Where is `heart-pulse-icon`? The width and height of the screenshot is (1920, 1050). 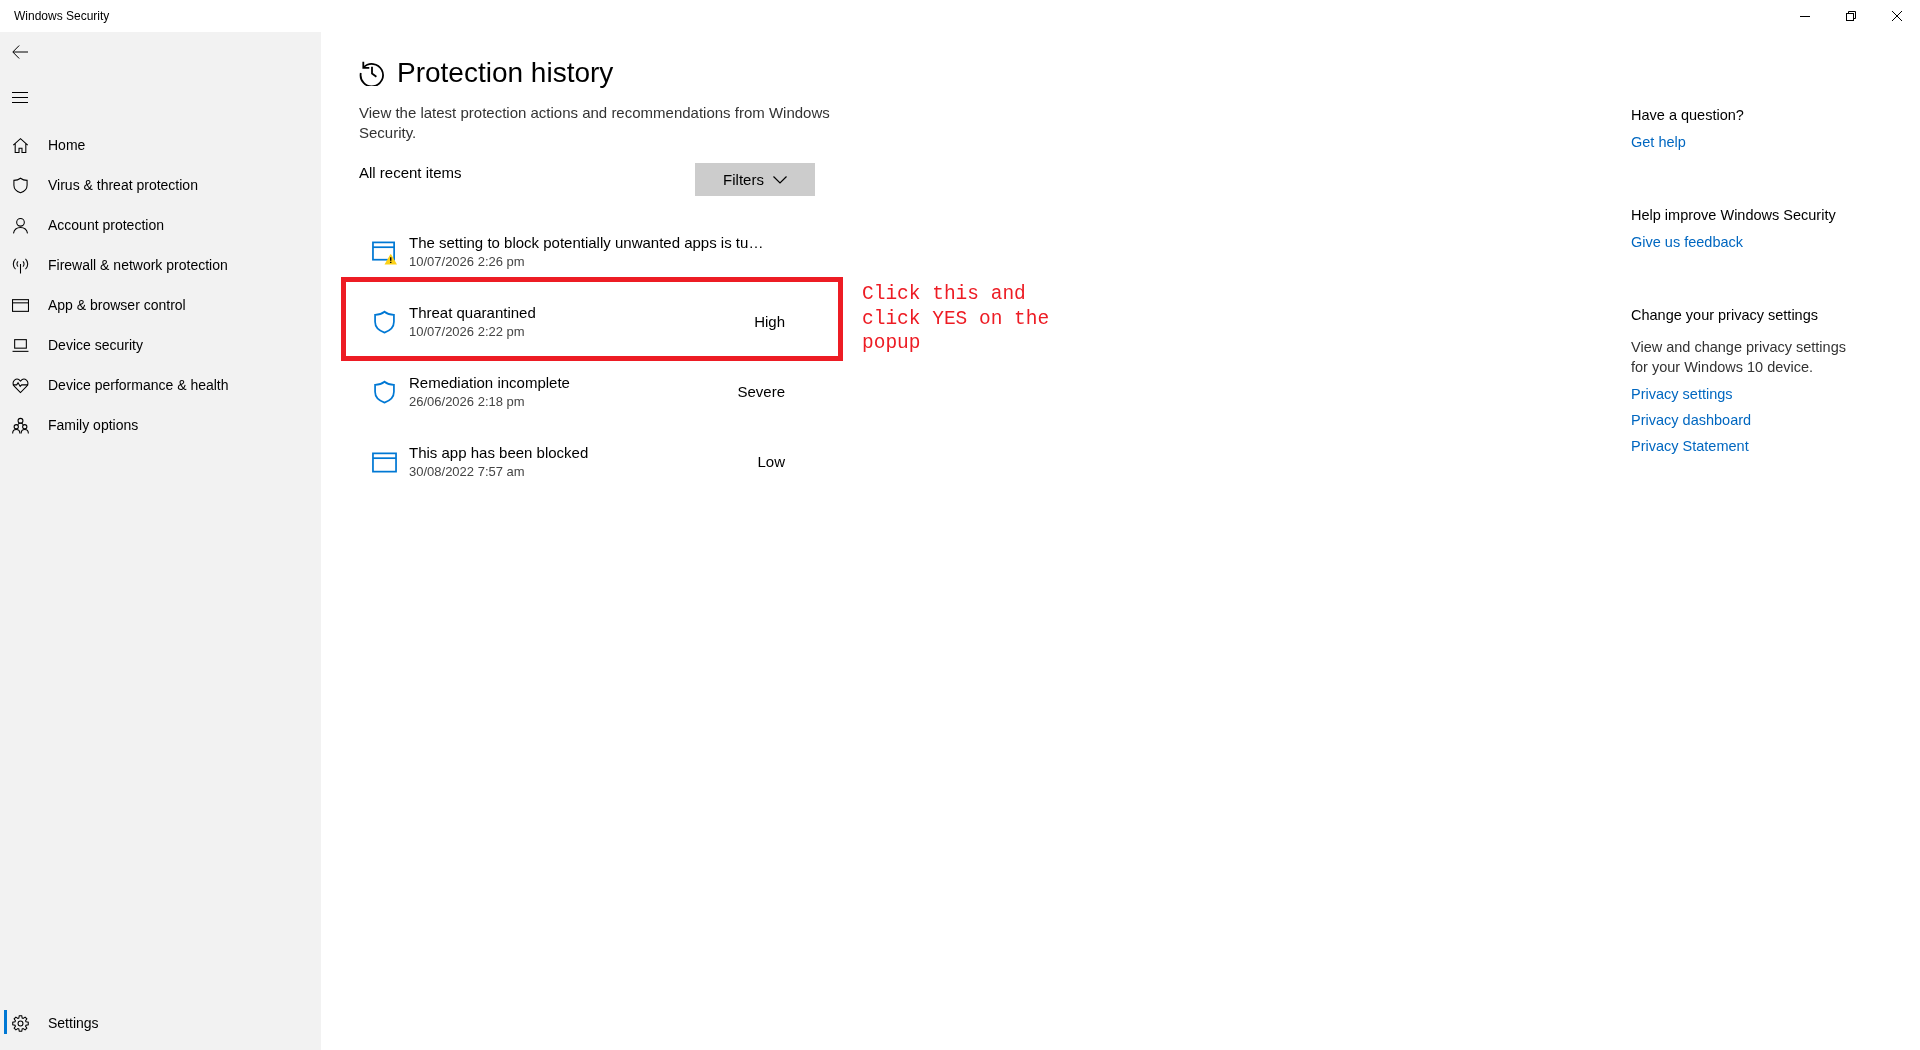 heart-pulse-icon is located at coordinates (20, 385).